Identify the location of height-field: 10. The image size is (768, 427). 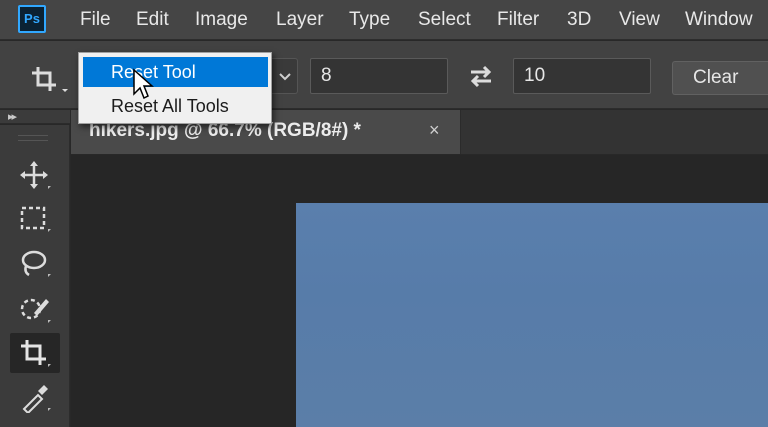
(582, 76).